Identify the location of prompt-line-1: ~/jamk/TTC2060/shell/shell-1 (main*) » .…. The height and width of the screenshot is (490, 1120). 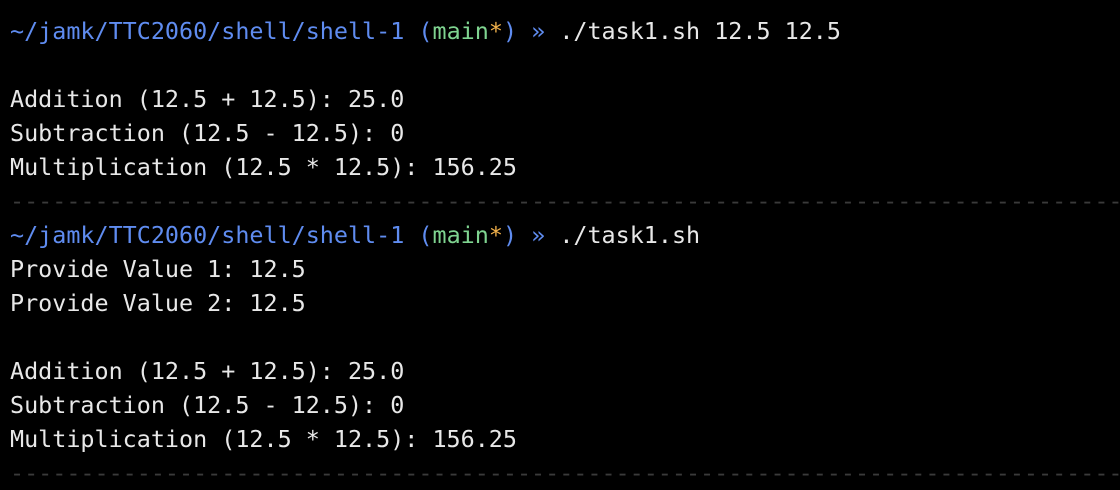
(565, 31).